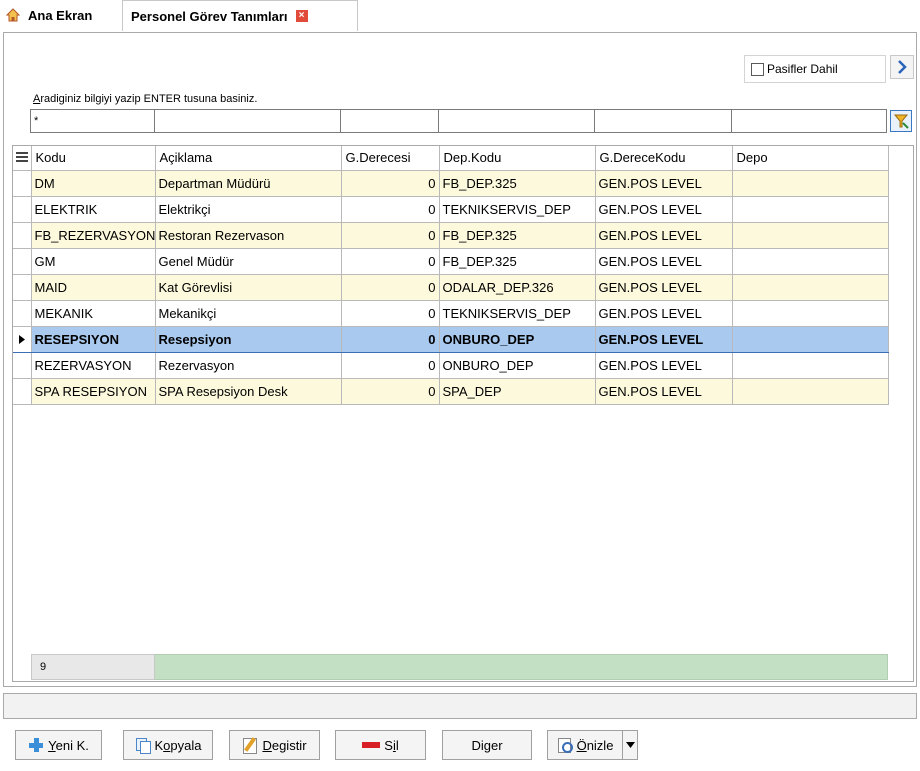 This screenshot has height=771, width=920. Describe the element at coordinates (240, 15) in the screenshot. I see `tab-personnel-roles: Personel Görev Tanımları ×` at that location.